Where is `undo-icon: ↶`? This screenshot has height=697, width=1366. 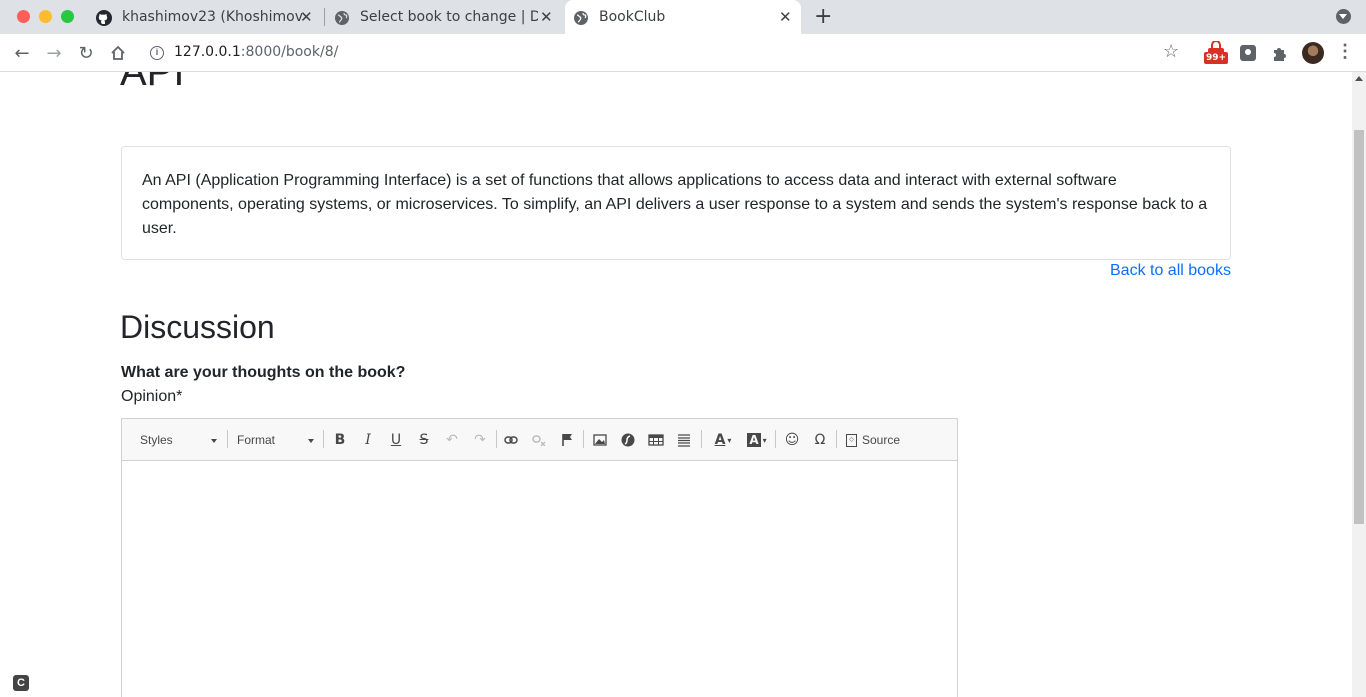
undo-icon: ↶ is located at coordinates (452, 440).